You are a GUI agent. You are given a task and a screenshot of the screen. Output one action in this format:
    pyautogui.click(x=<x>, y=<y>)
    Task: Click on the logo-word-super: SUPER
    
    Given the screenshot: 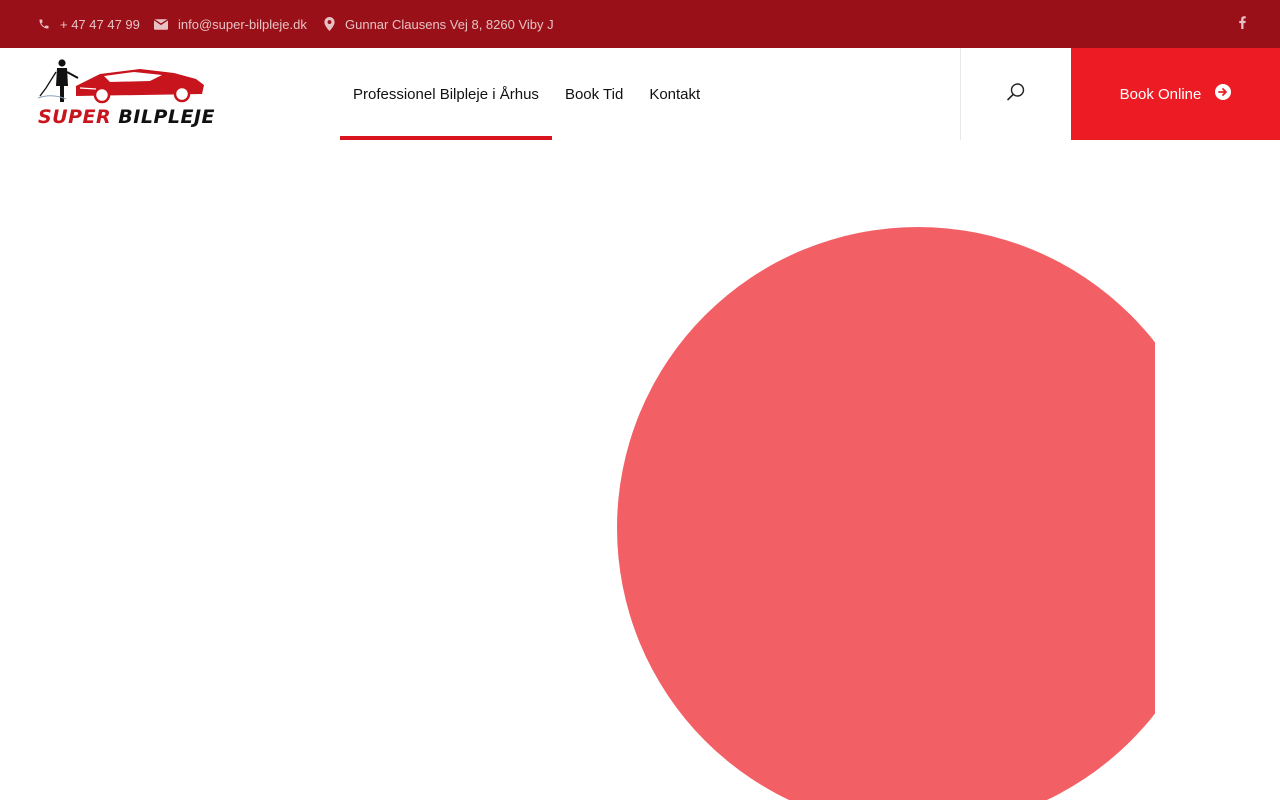 What is the action you would take?
    pyautogui.click(x=75, y=117)
    